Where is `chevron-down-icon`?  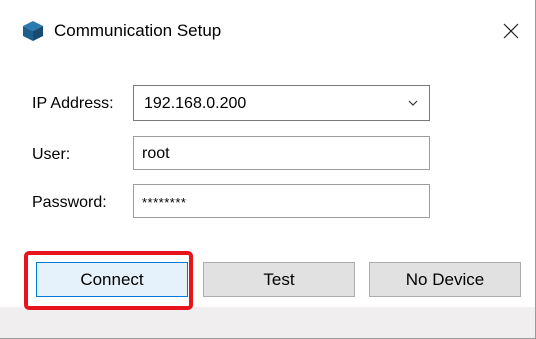 chevron-down-icon is located at coordinates (413, 103).